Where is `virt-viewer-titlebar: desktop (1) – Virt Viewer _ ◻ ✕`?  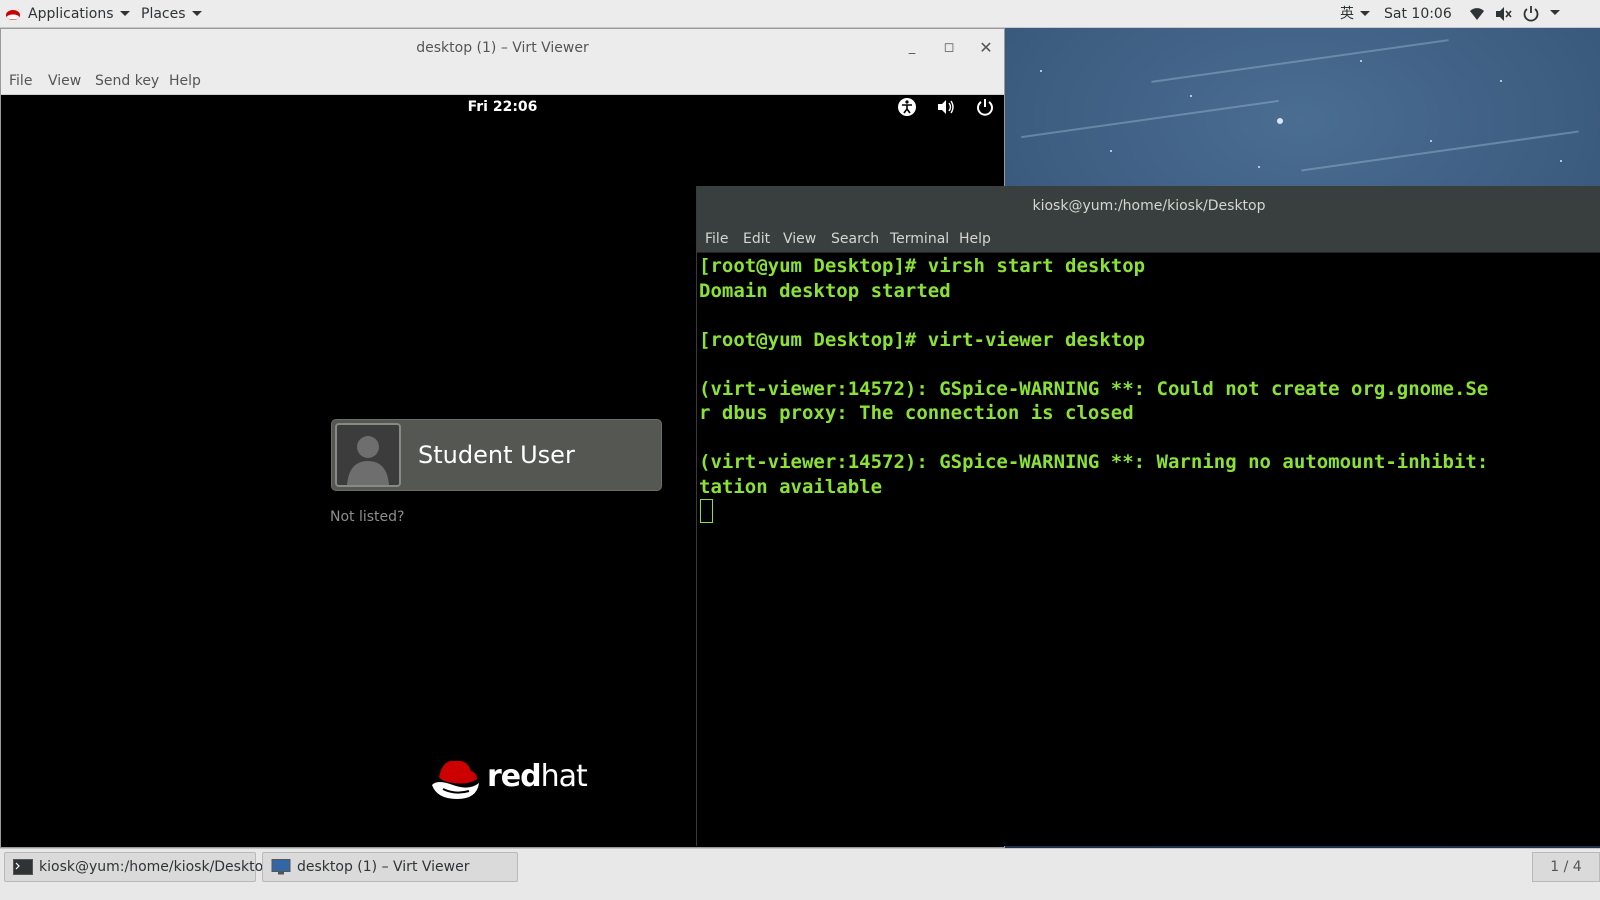 virt-viewer-titlebar: desktop (1) – Virt Viewer _ ◻ ✕ is located at coordinates (502, 48).